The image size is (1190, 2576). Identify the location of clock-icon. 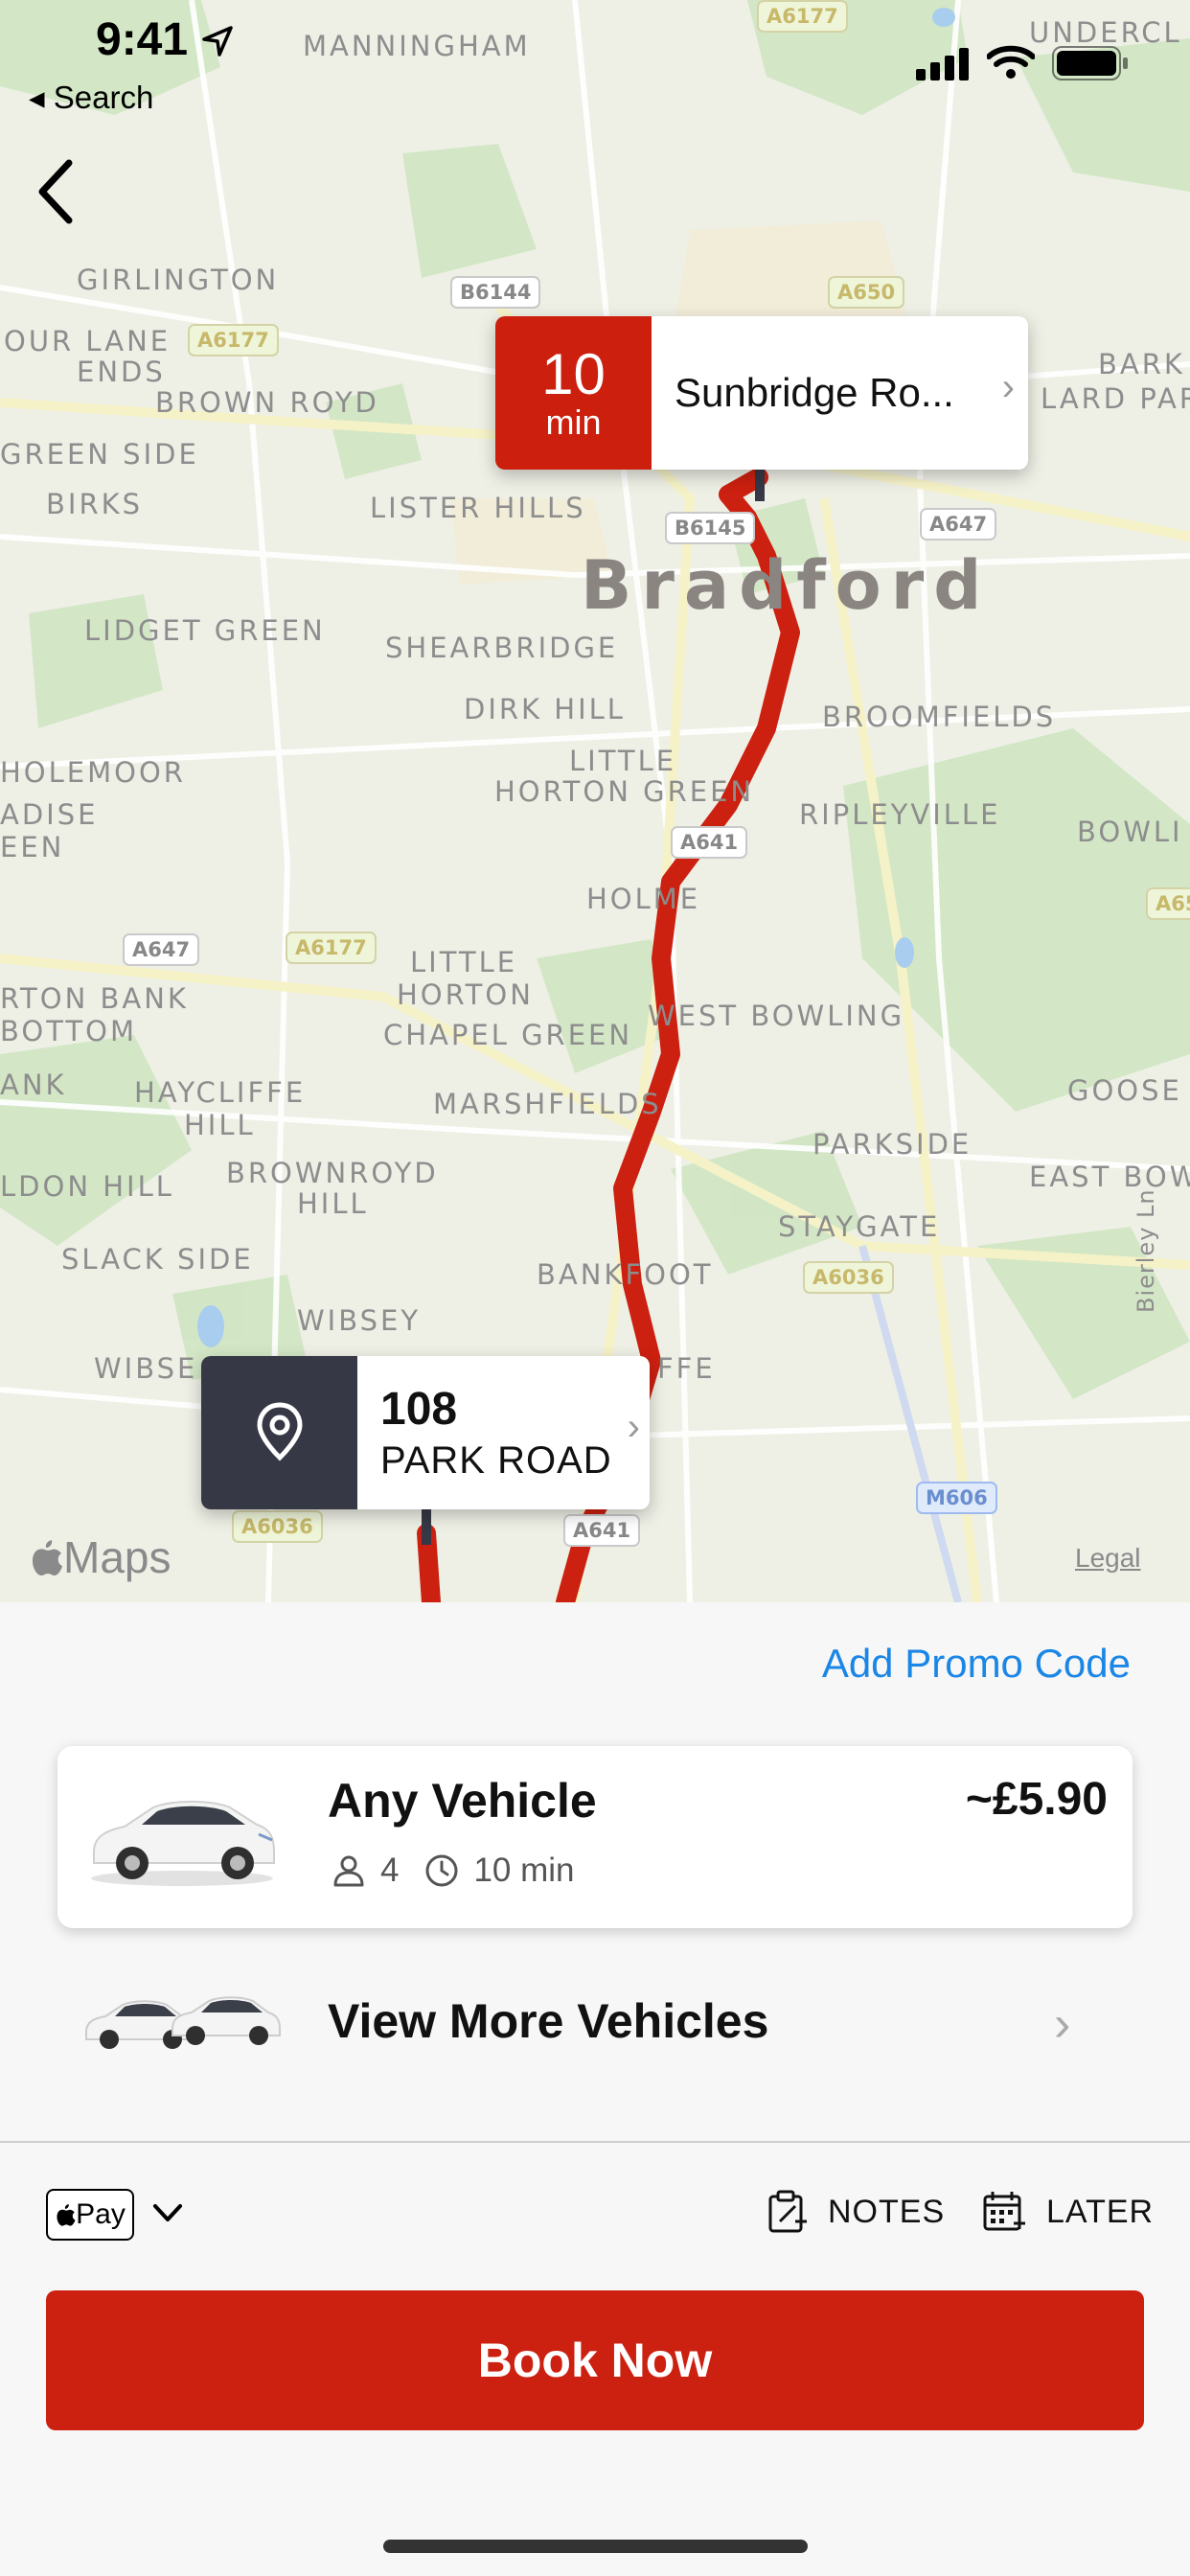
(442, 1870).